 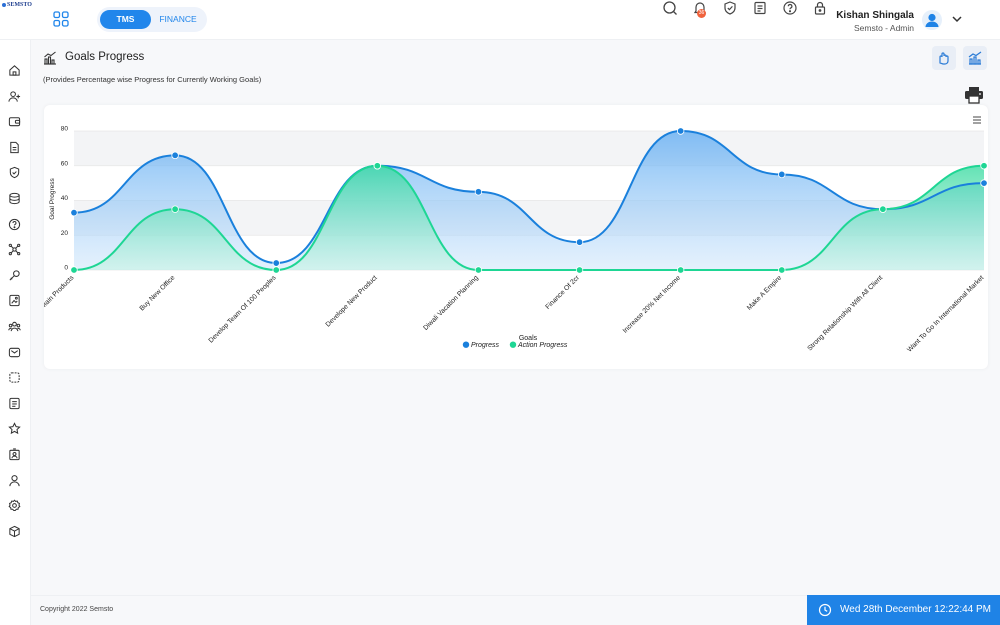 I want to click on user-role: Semsto - Admin, so click(x=884, y=28).